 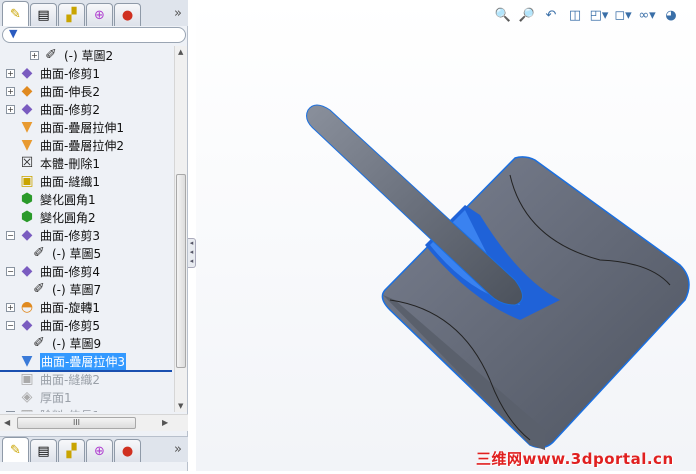 I want to click on display-style-icon: ◻▾, so click(x=623, y=15).